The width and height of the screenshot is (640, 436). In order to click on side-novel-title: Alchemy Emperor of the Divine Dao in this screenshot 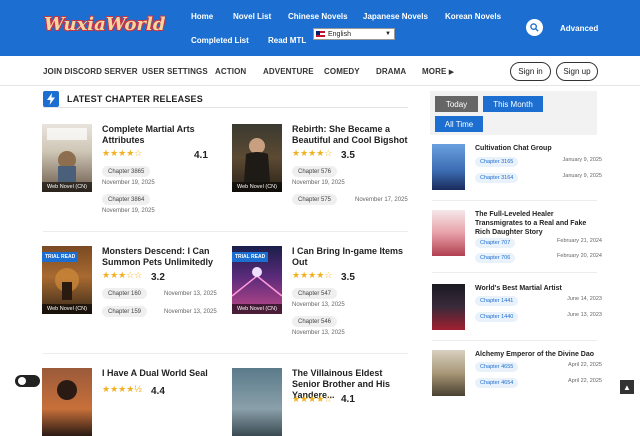, I will do `click(537, 354)`.